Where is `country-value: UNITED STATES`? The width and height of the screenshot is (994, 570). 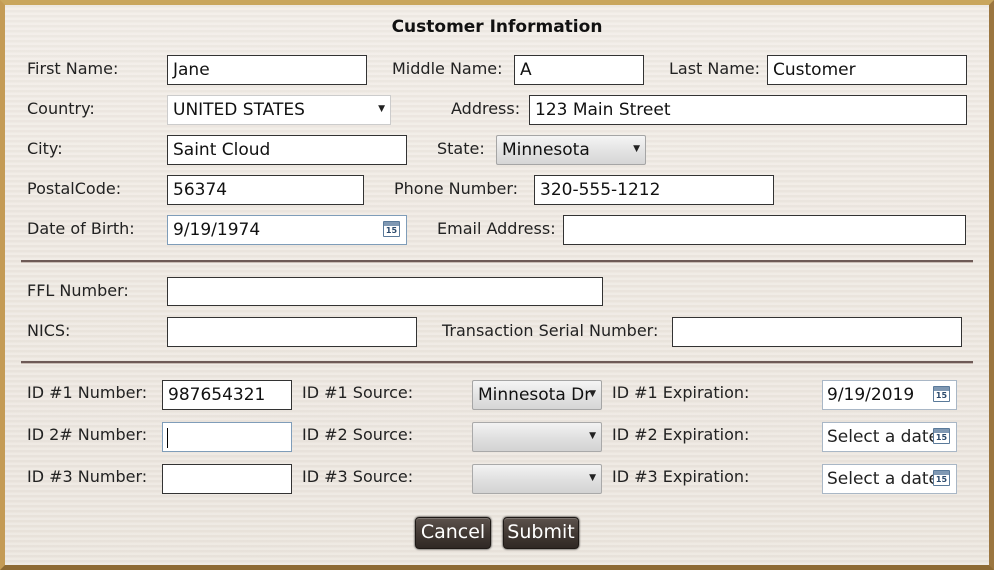 country-value: UNITED STATES is located at coordinates (239, 110).